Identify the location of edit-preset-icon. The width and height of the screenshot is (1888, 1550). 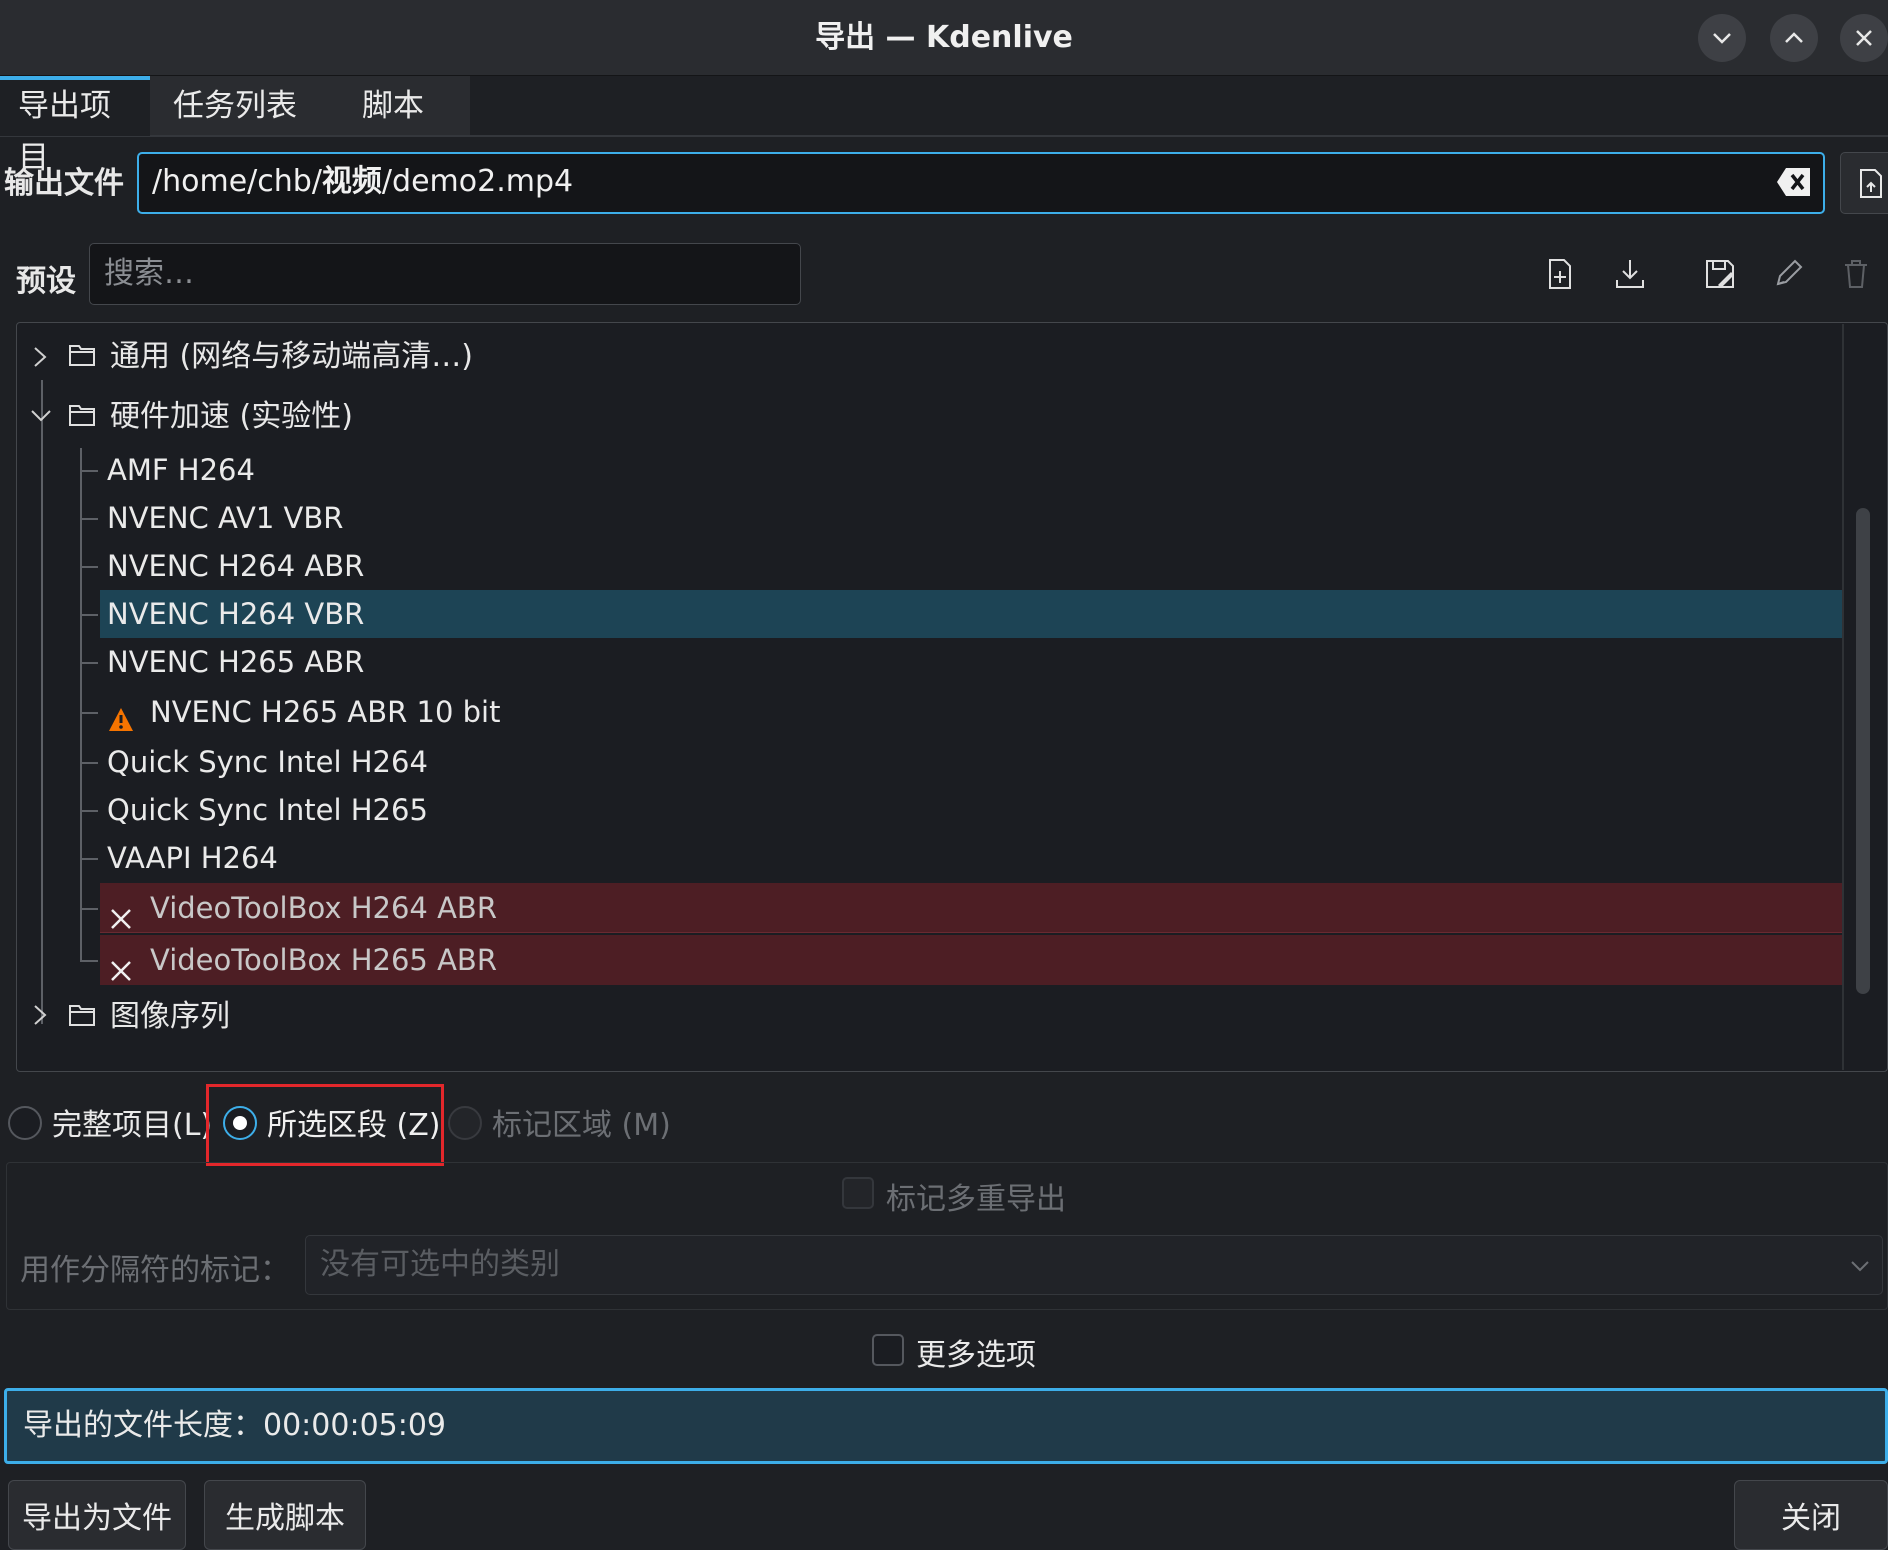
(1788, 274).